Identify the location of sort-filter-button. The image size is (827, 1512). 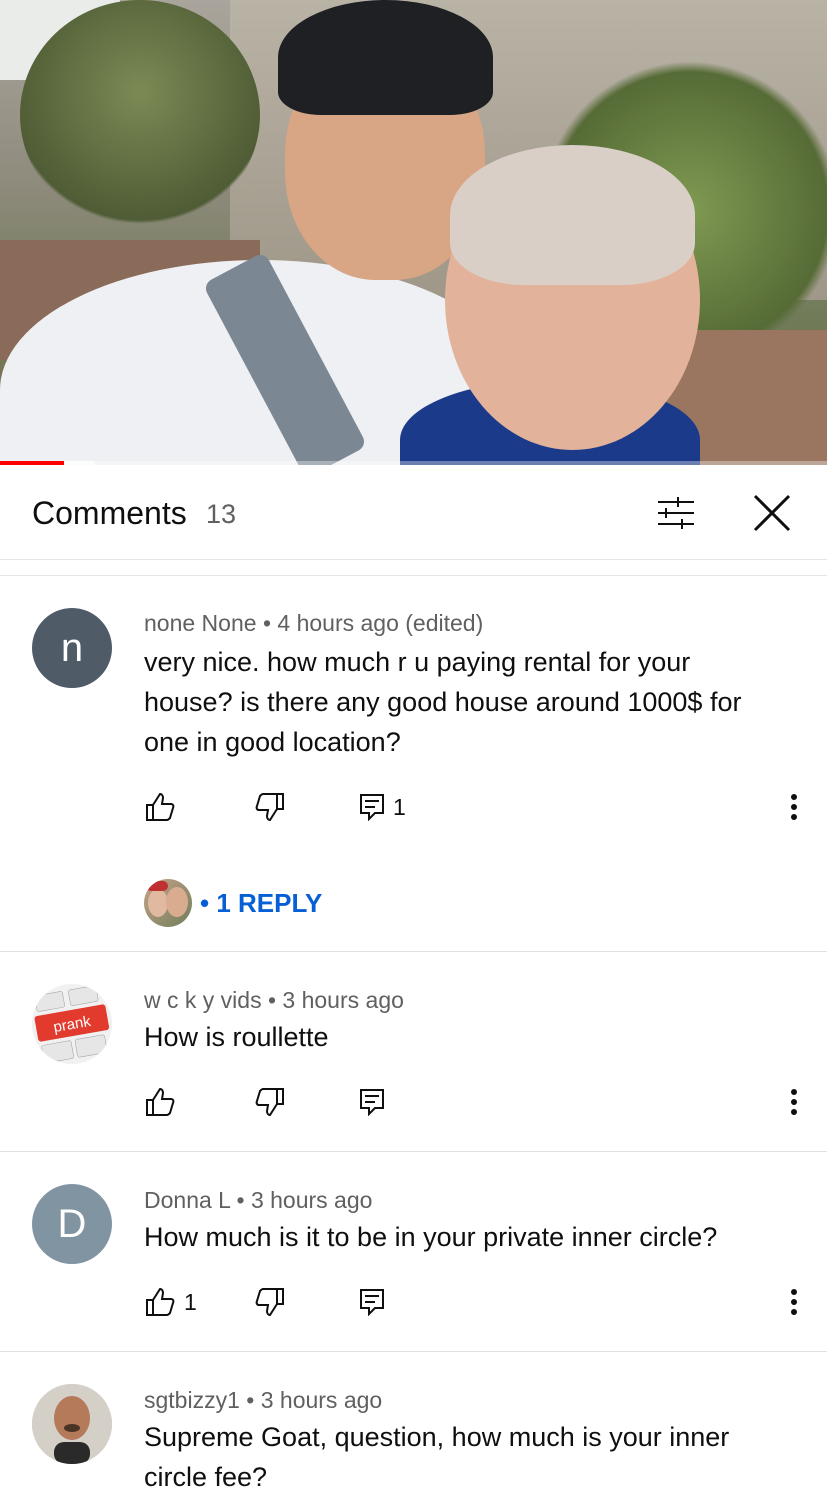
(676, 513).